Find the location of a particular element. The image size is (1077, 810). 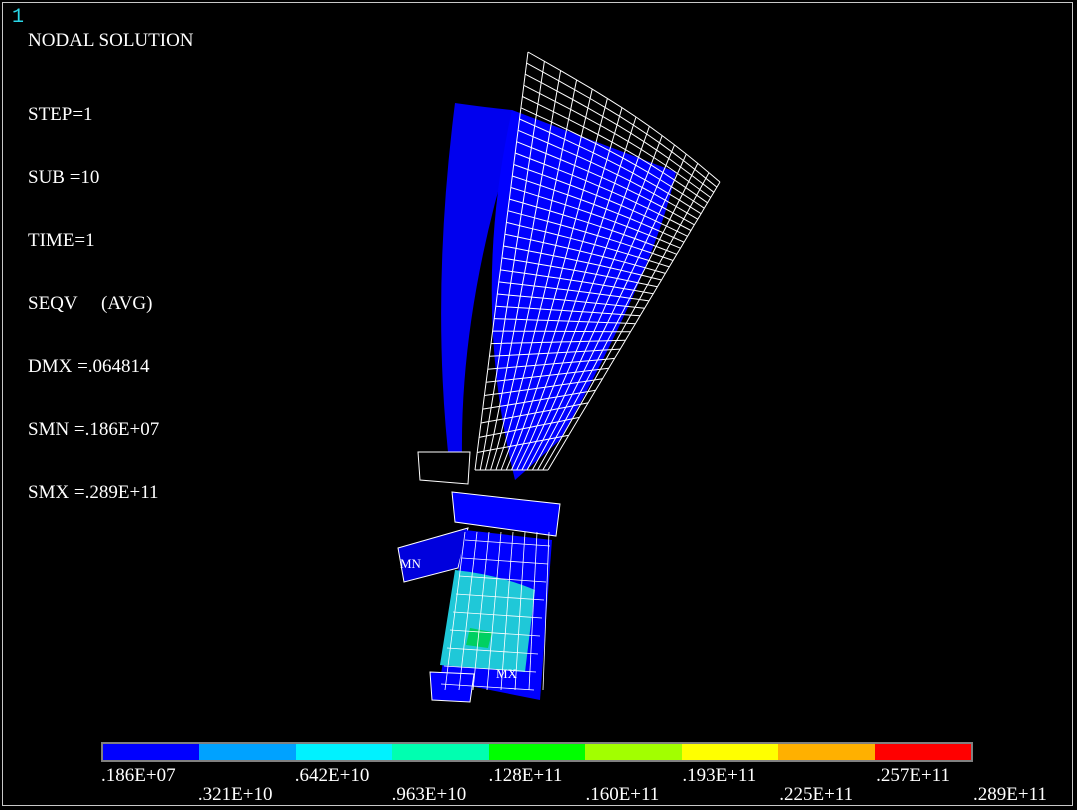

legend-label-lower: .963E+10 is located at coordinates (429, 794).